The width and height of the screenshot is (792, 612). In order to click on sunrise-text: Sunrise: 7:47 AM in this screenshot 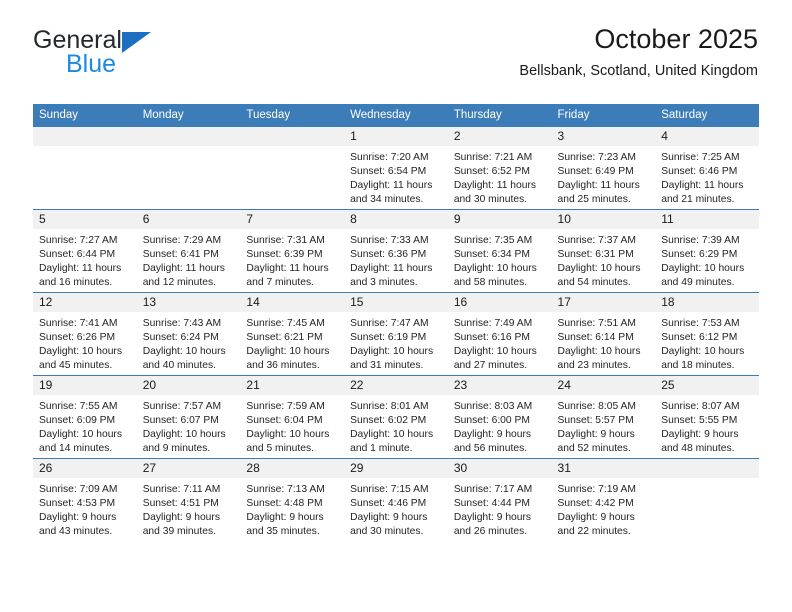, I will do `click(389, 323)`.